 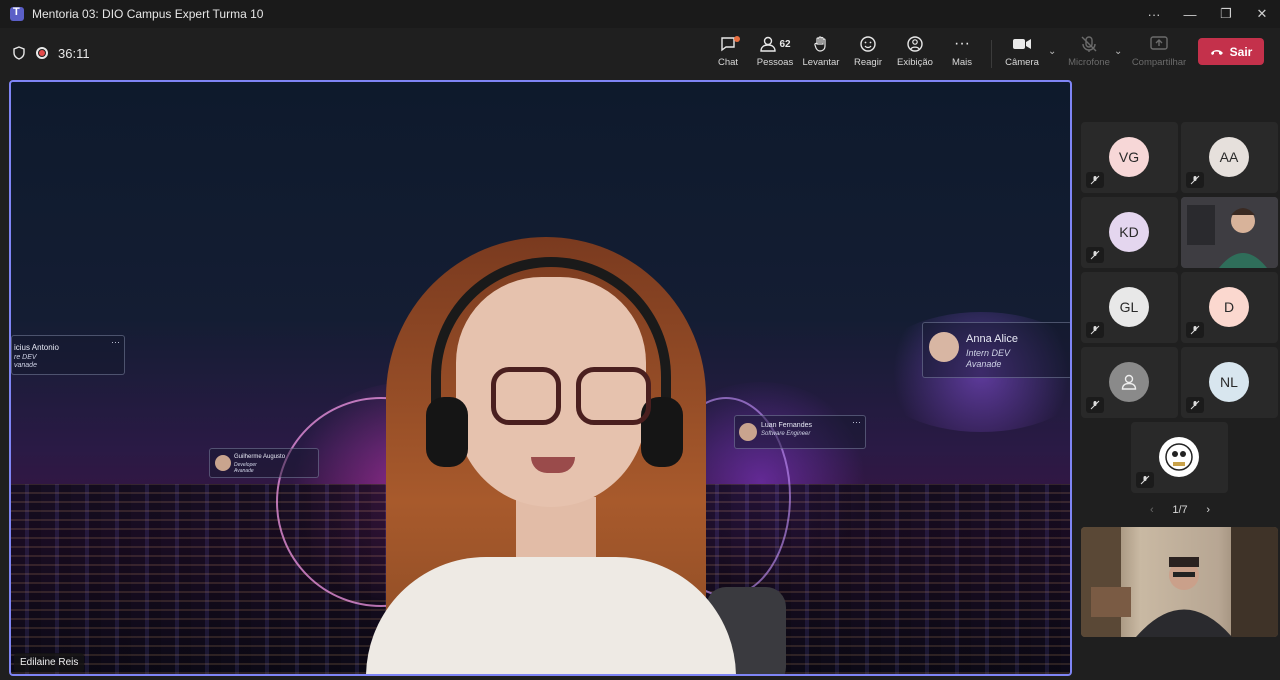 I want to click on share-icon, so click(x=1159, y=44).